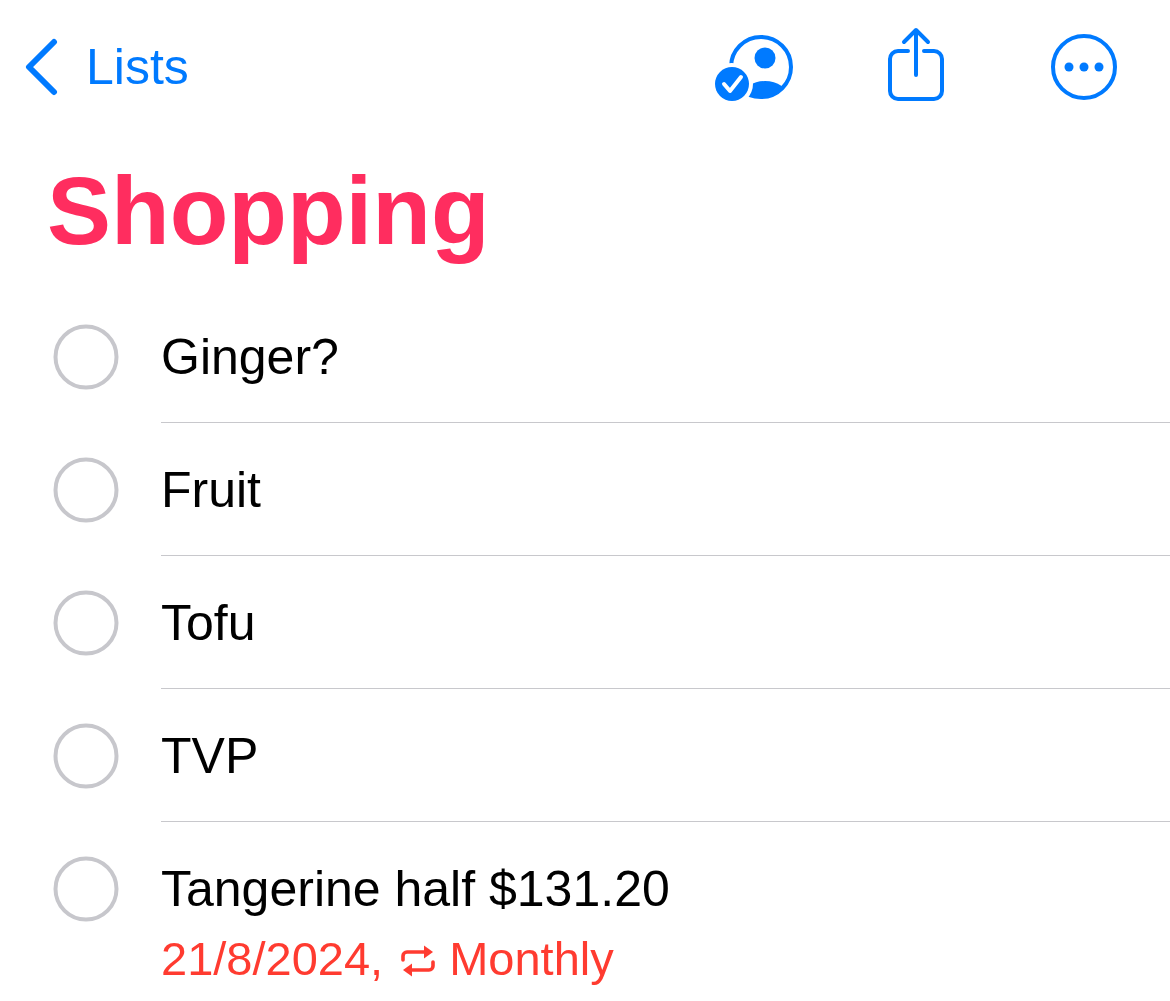 The height and width of the screenshot is (1001, 1170). What do you see at coordinates (272, 959) in the screenshot?
I see `due-date: 21/8/2024,` at bounding box center [272, 959].